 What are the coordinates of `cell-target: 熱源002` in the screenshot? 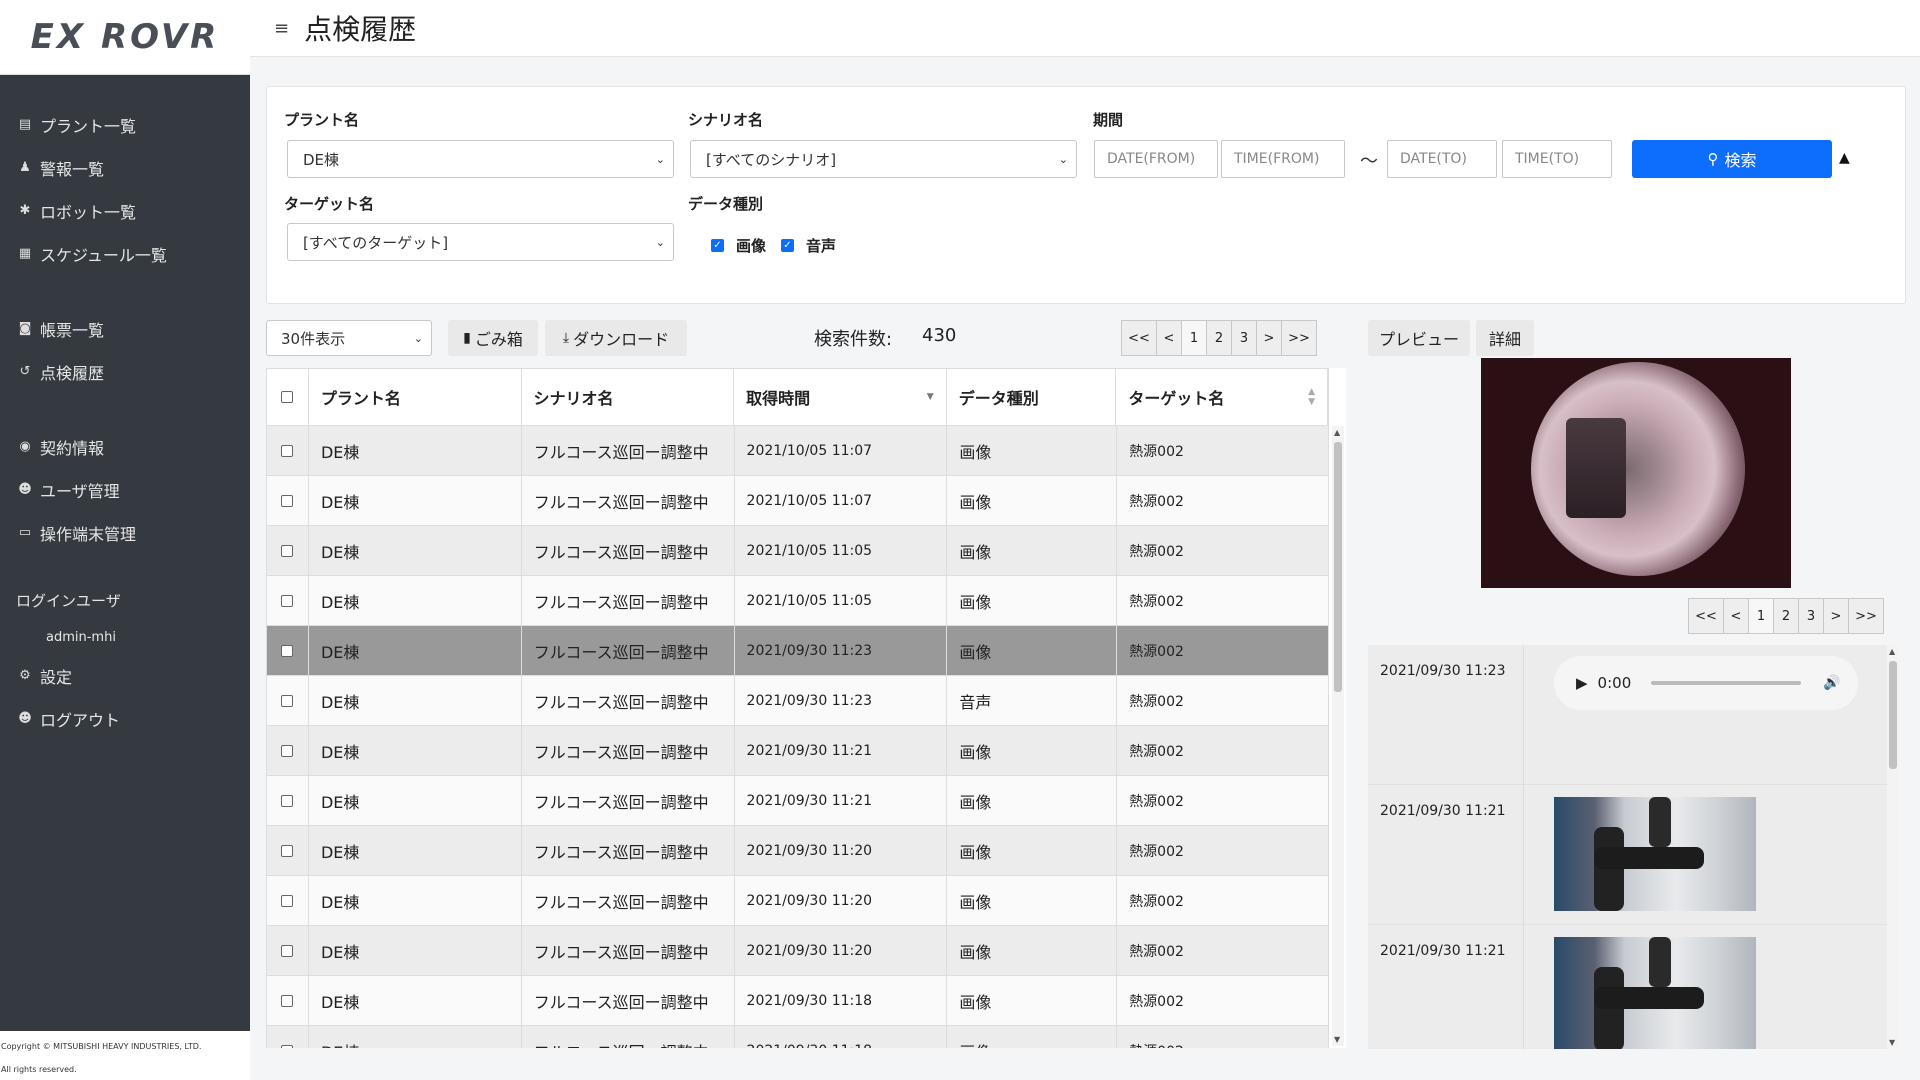 It's located at (1223, 1037).